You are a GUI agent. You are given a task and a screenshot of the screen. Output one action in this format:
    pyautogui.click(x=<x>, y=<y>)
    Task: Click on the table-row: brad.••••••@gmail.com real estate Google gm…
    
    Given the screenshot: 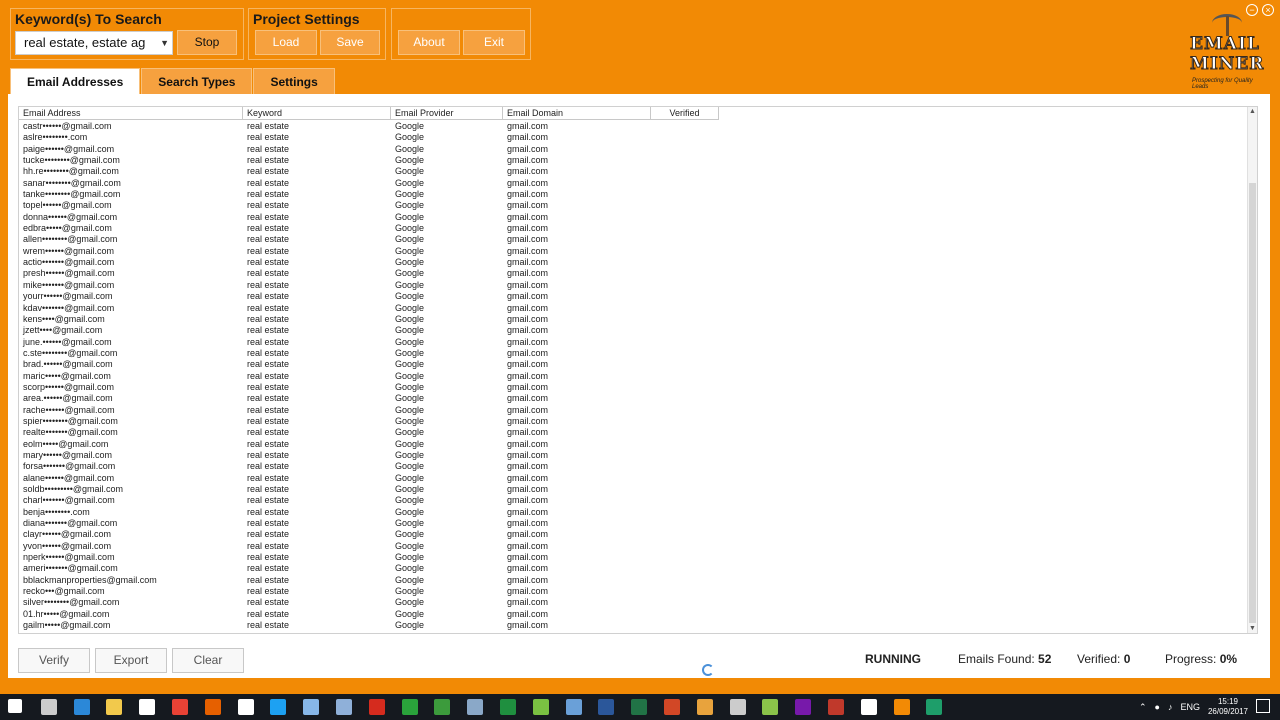 What is the action you would take?
    pyautogui.click(x=369, y=364)
    